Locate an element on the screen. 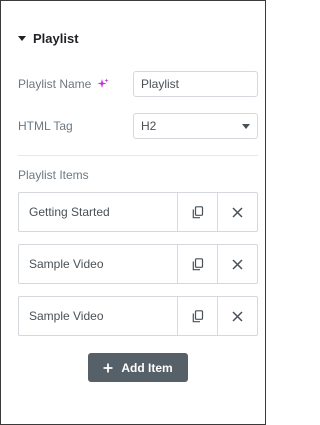  plus-icon is located at coordinates (108, 367).